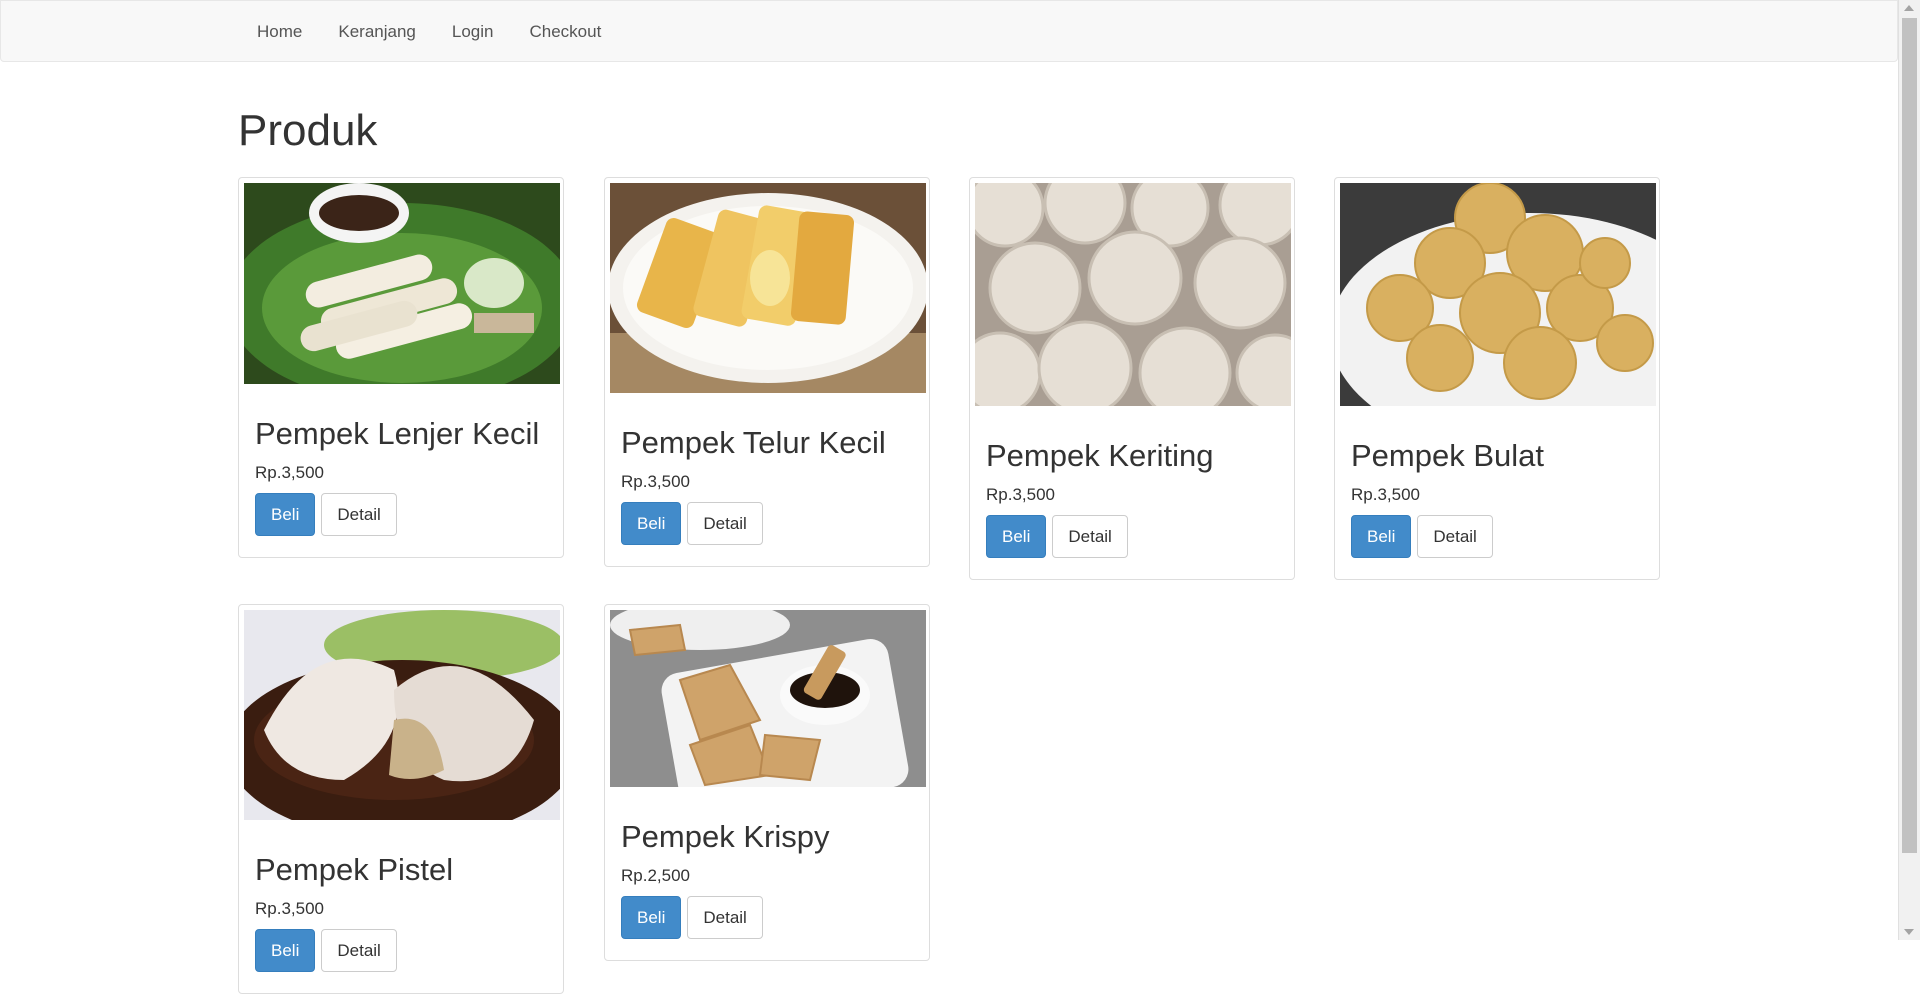 The height and width of the screenshot is (994, 1920). I want to click on product-price: Rp.2,500, so click(655, 876).